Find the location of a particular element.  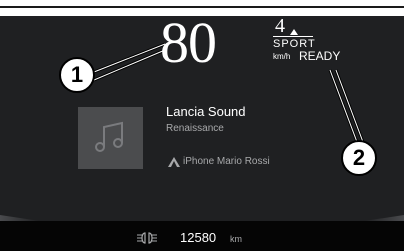

music-note-icon is located at coordinates (109, 136).